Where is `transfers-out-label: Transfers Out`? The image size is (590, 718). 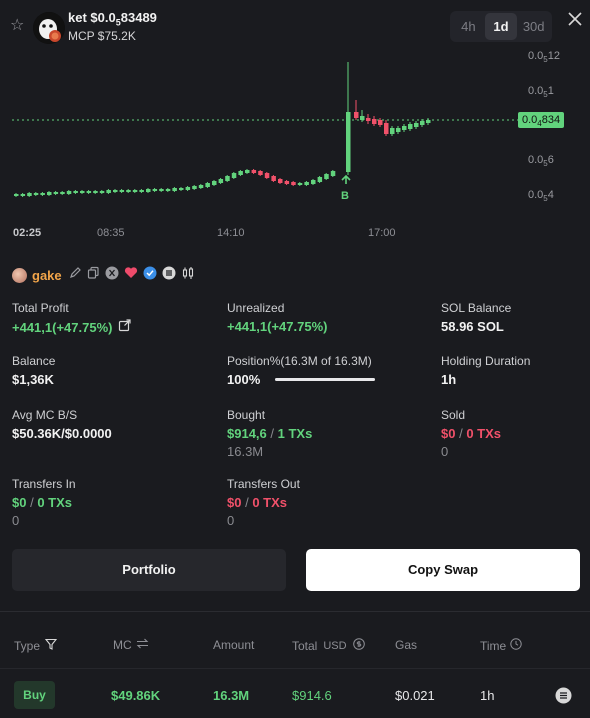 transfers-out-label: Transfers Out is located at coordinates (263, 484).